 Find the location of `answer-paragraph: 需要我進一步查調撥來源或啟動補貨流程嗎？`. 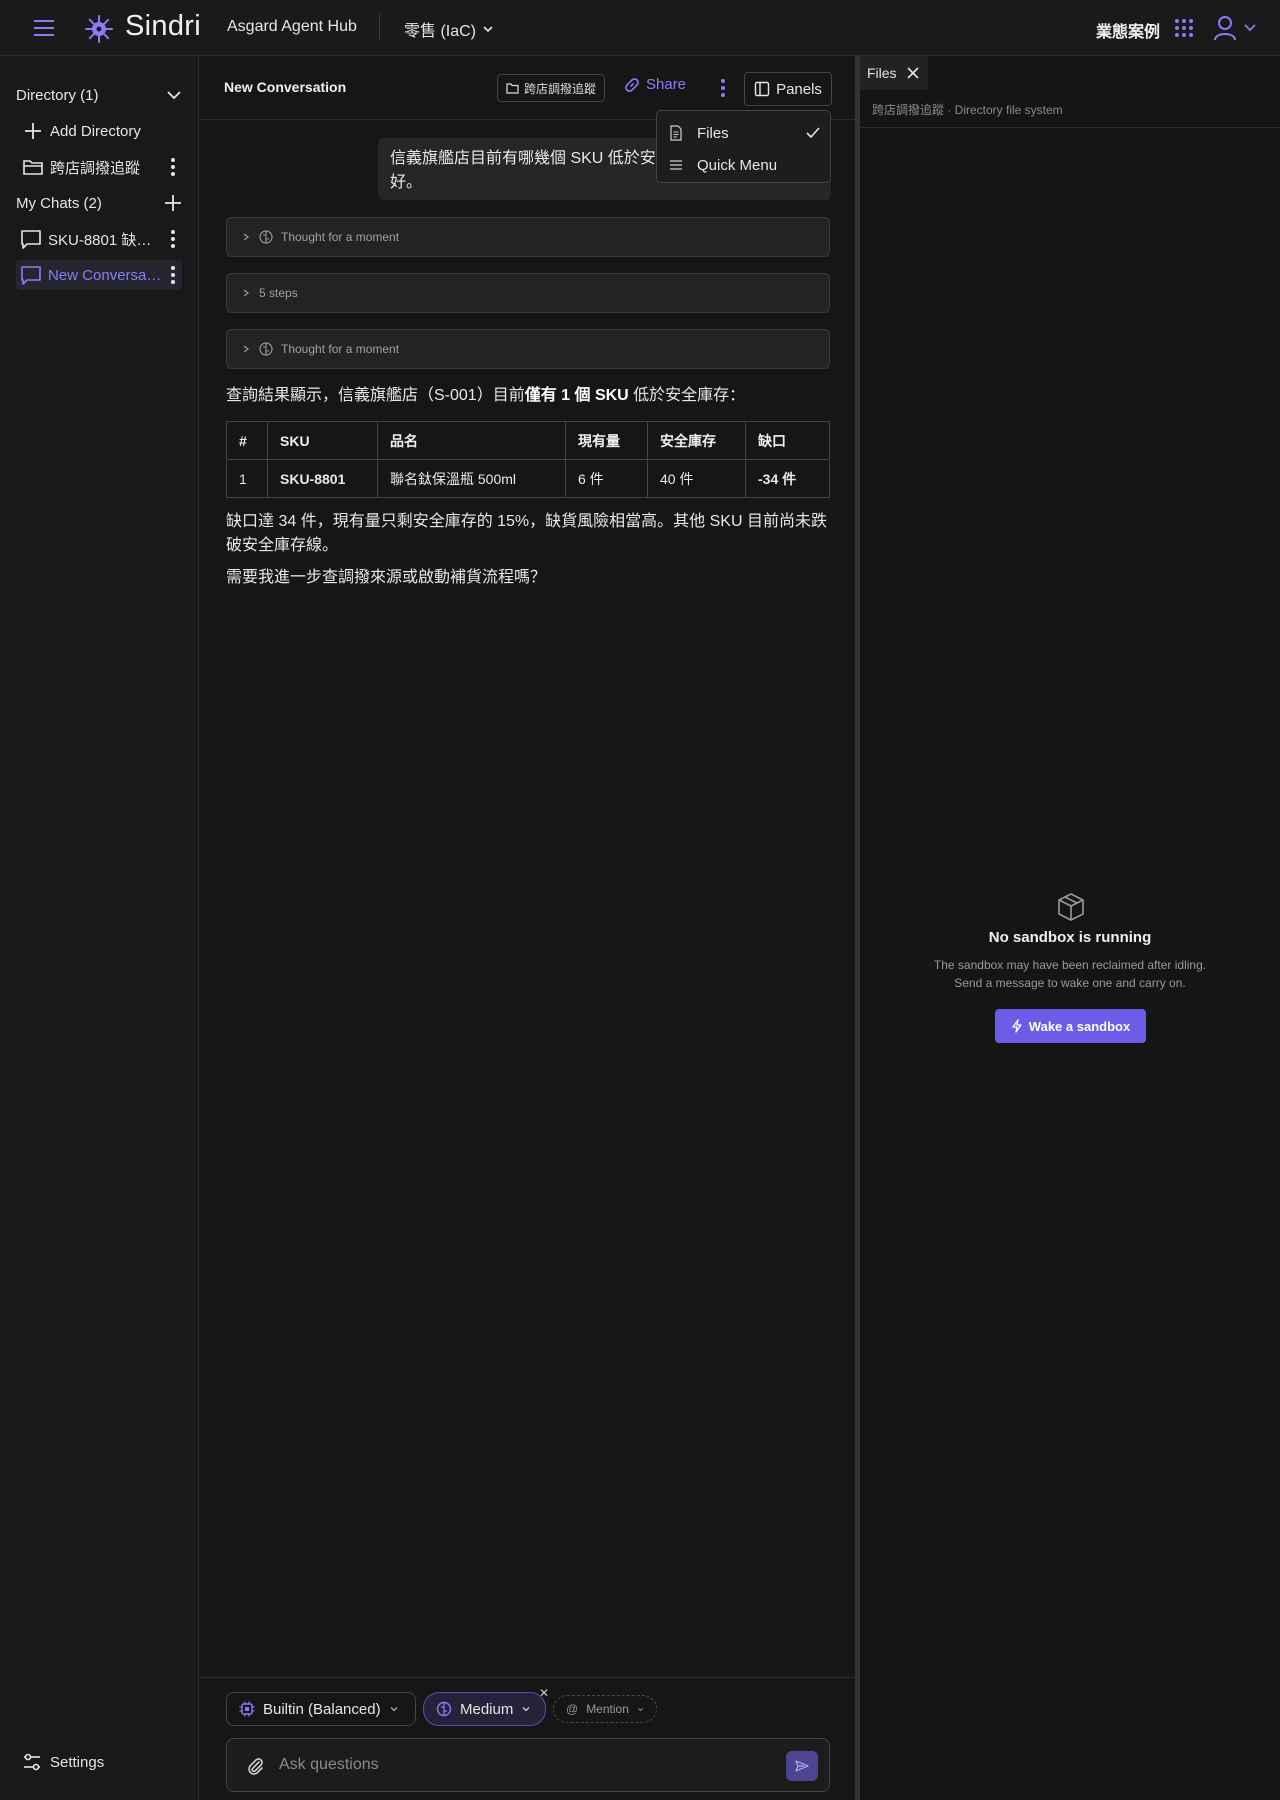

answer-paragraph: 需要我進一步查調撥來源或啟動補貨流程嗎？ is located at coordinates (386, 577).